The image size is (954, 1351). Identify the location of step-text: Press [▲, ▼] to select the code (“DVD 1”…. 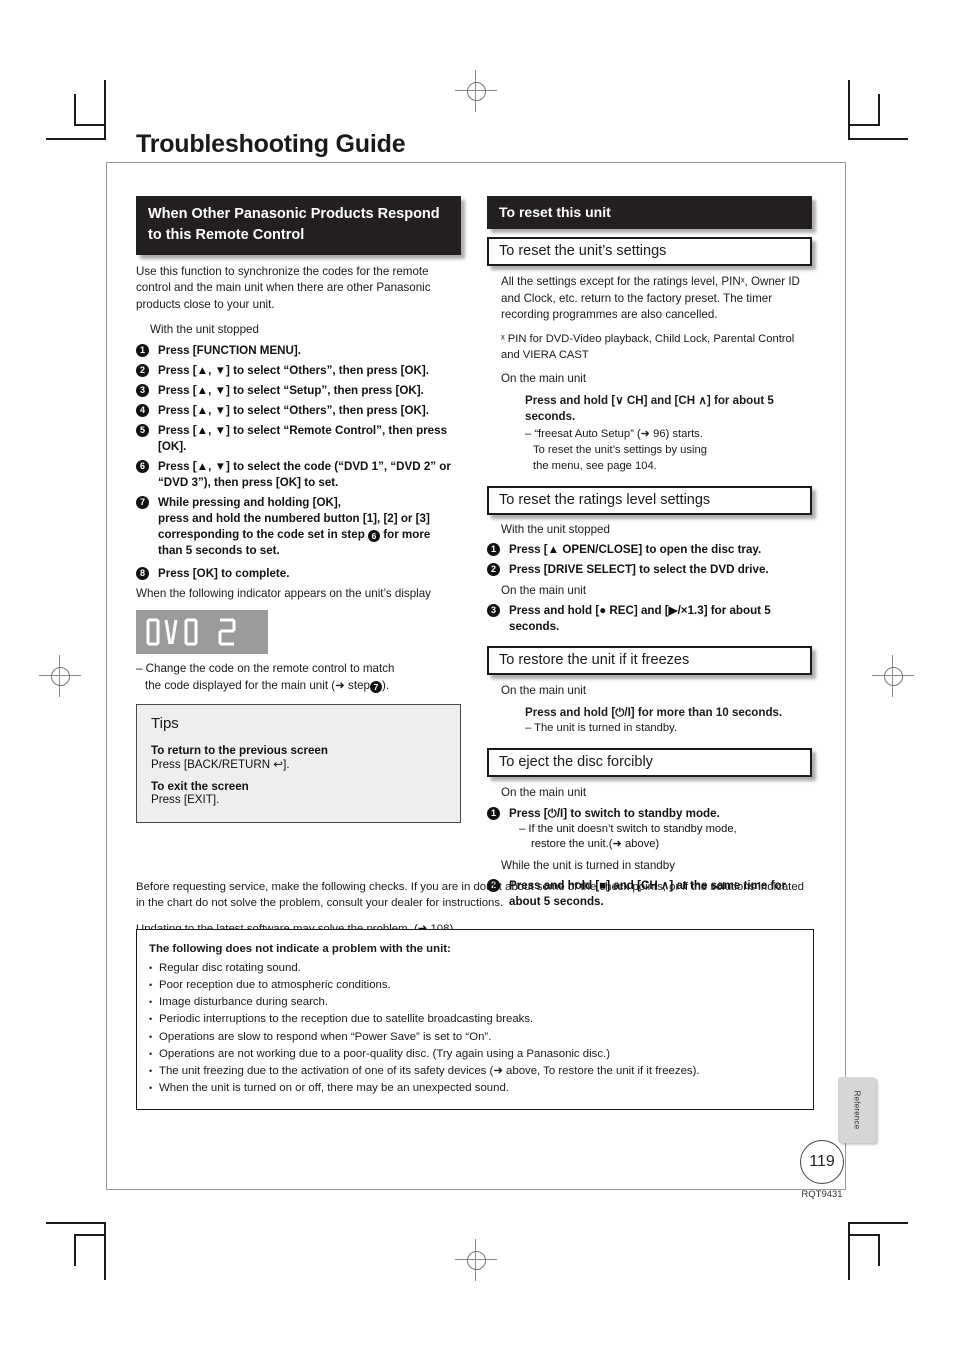
(304, 474).